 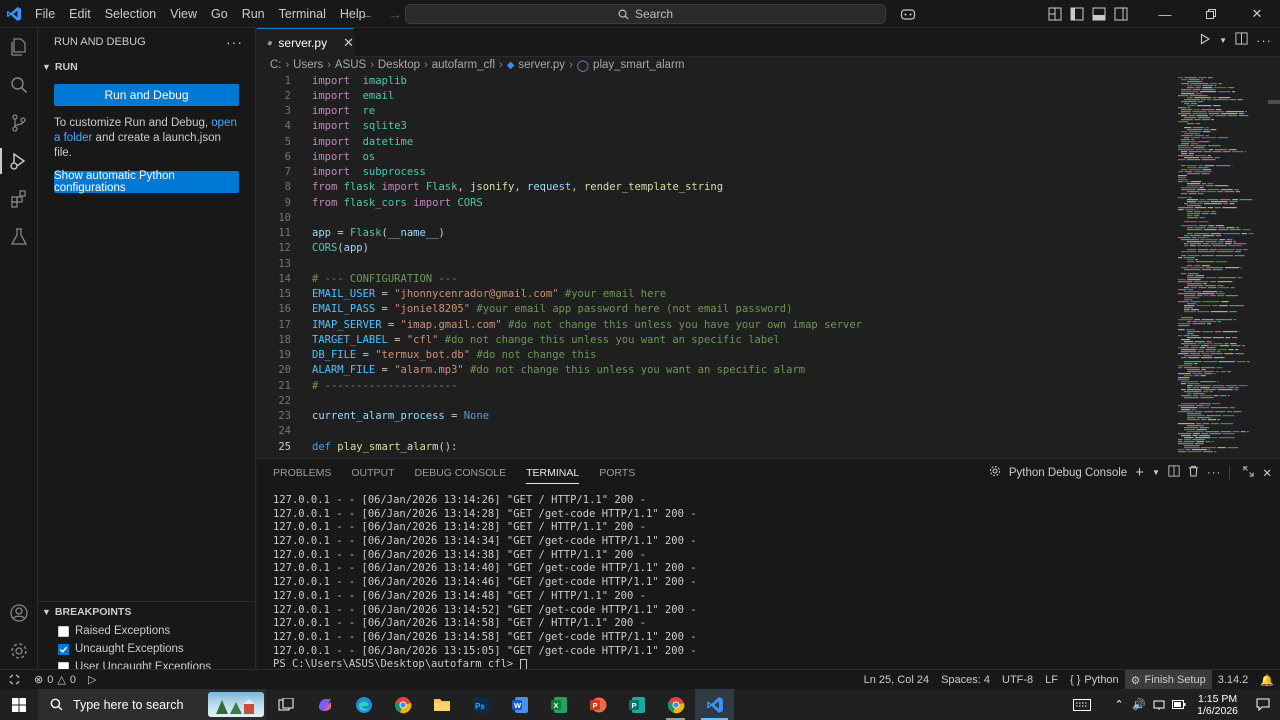 I want to click on code-line: 9 from flask_cors import CORS, so click(x=713, y=202).